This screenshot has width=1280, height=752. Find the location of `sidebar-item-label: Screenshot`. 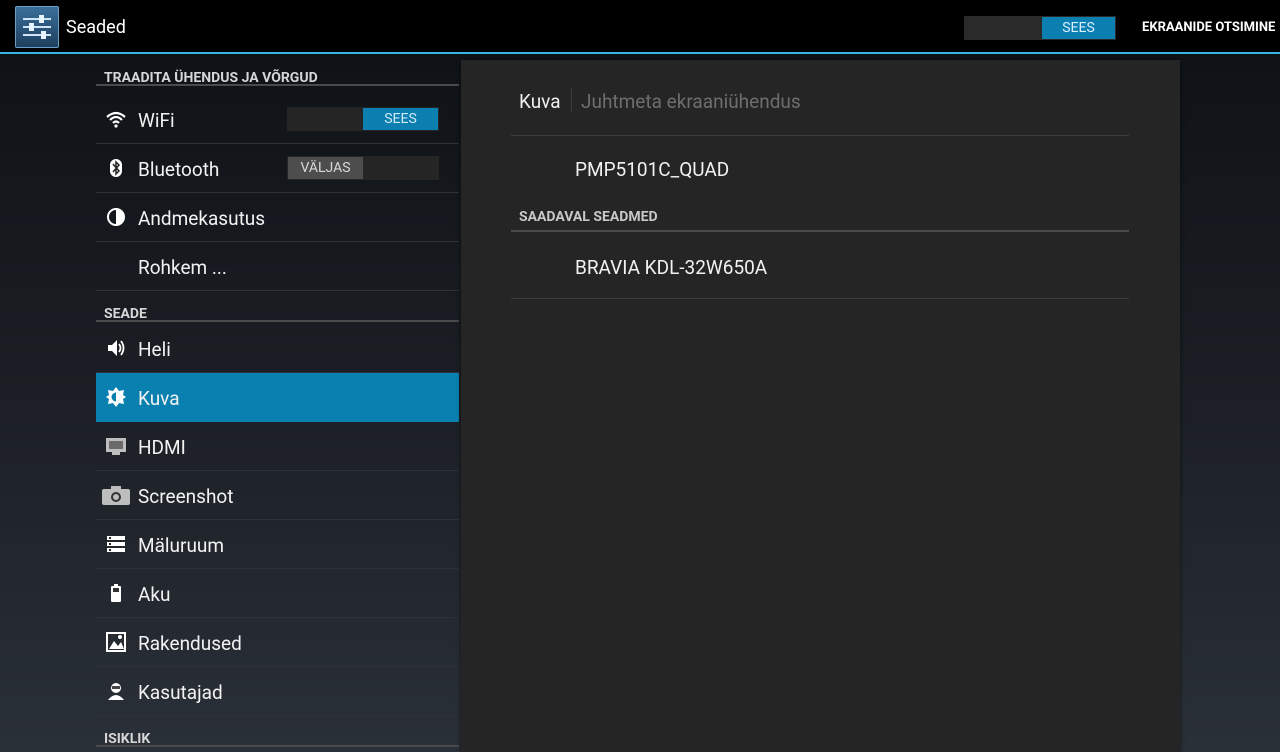

sidebar-item-label: Screenshot is located at coordinates (186, 496).